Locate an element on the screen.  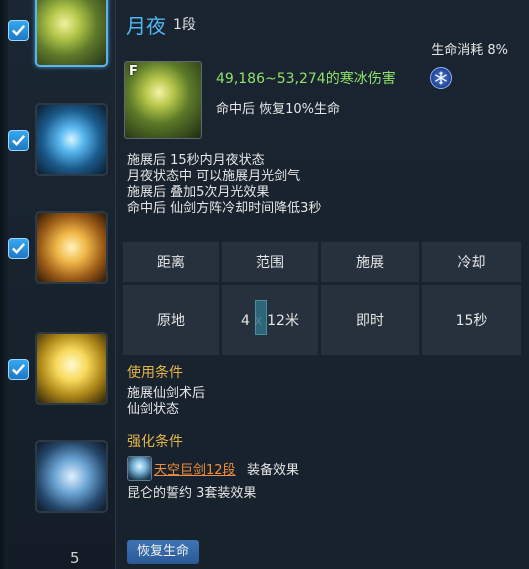
stats-table: 距离 范围 施展 冷却 原地 4 x 12米 即时 15秒 is located at coordinates (322, 298).